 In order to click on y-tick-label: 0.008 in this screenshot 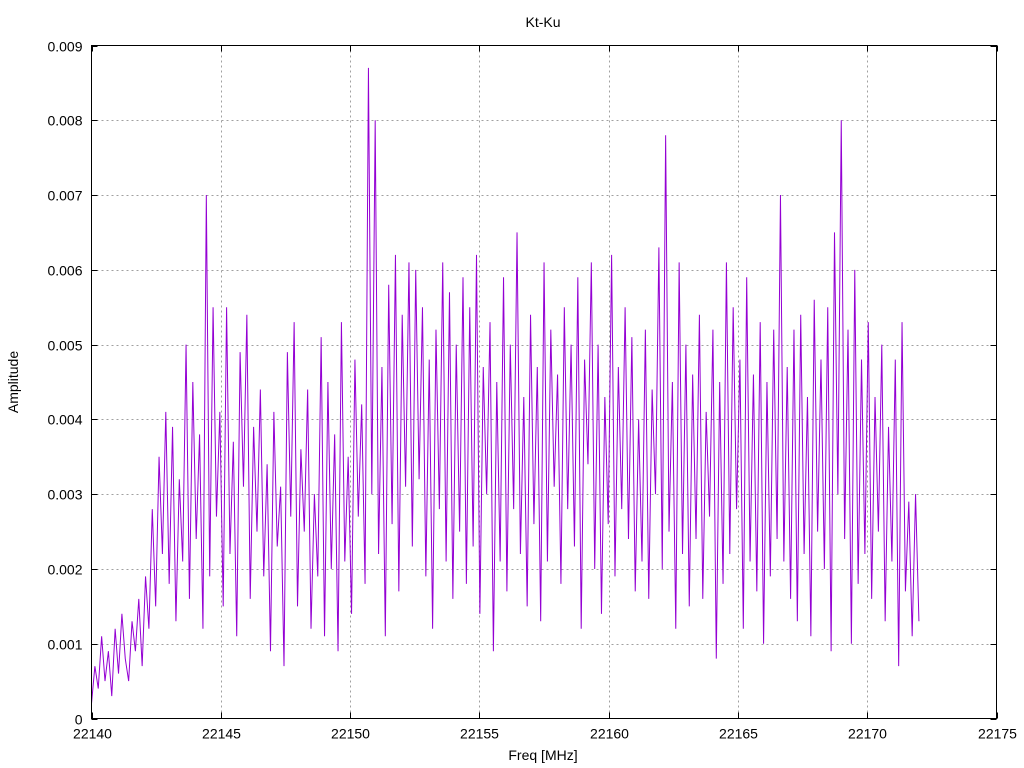, I will do `click(64, 121)`.